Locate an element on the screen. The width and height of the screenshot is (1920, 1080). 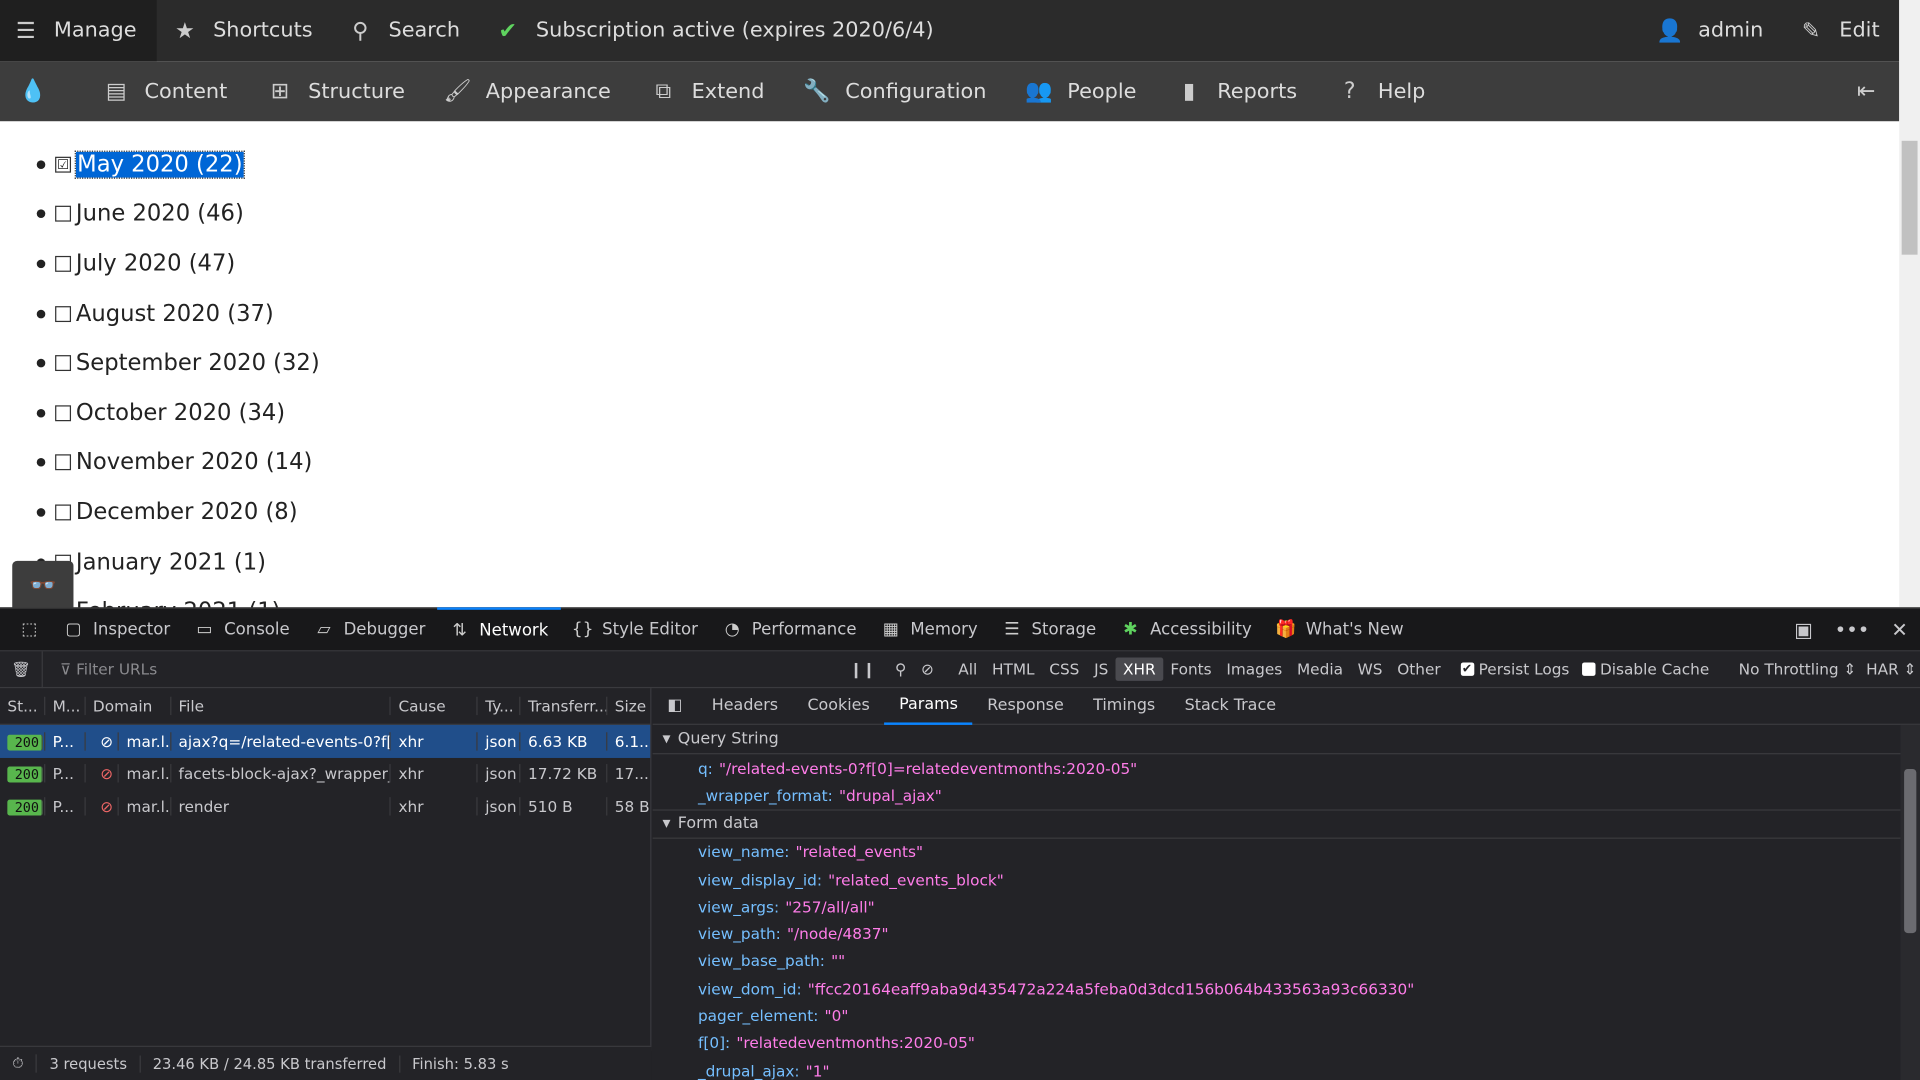
filter-urls-input: ⊽ Filter URLs is located at coordinates (439, 669).